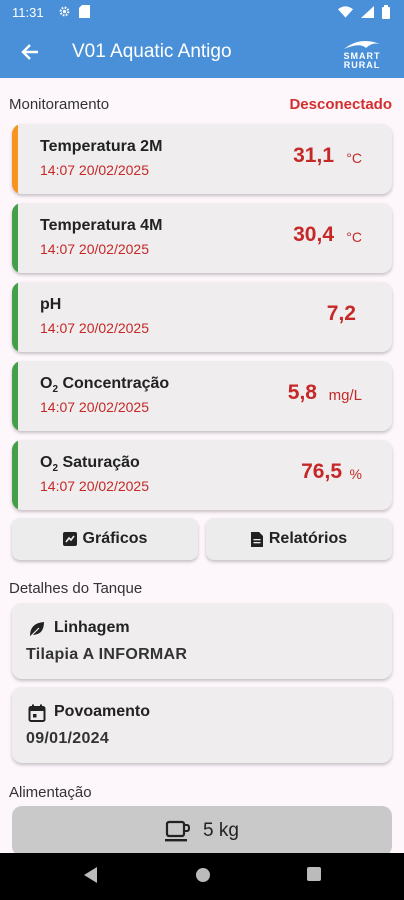 Image resolution: width=404 pixels, height=900 pixels. Describe the element at coordinates (341, 313) in the screenshot. I see `sensor-value: 7,2` at that location.